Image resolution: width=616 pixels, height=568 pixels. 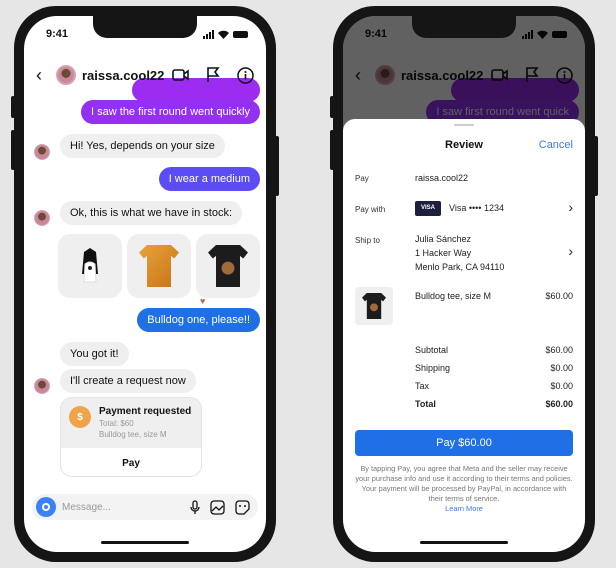 What do you see at coordinates (116, 423) in the screenshot?
I see `payment-total: Total: $60` at bounding box center [116, 423].